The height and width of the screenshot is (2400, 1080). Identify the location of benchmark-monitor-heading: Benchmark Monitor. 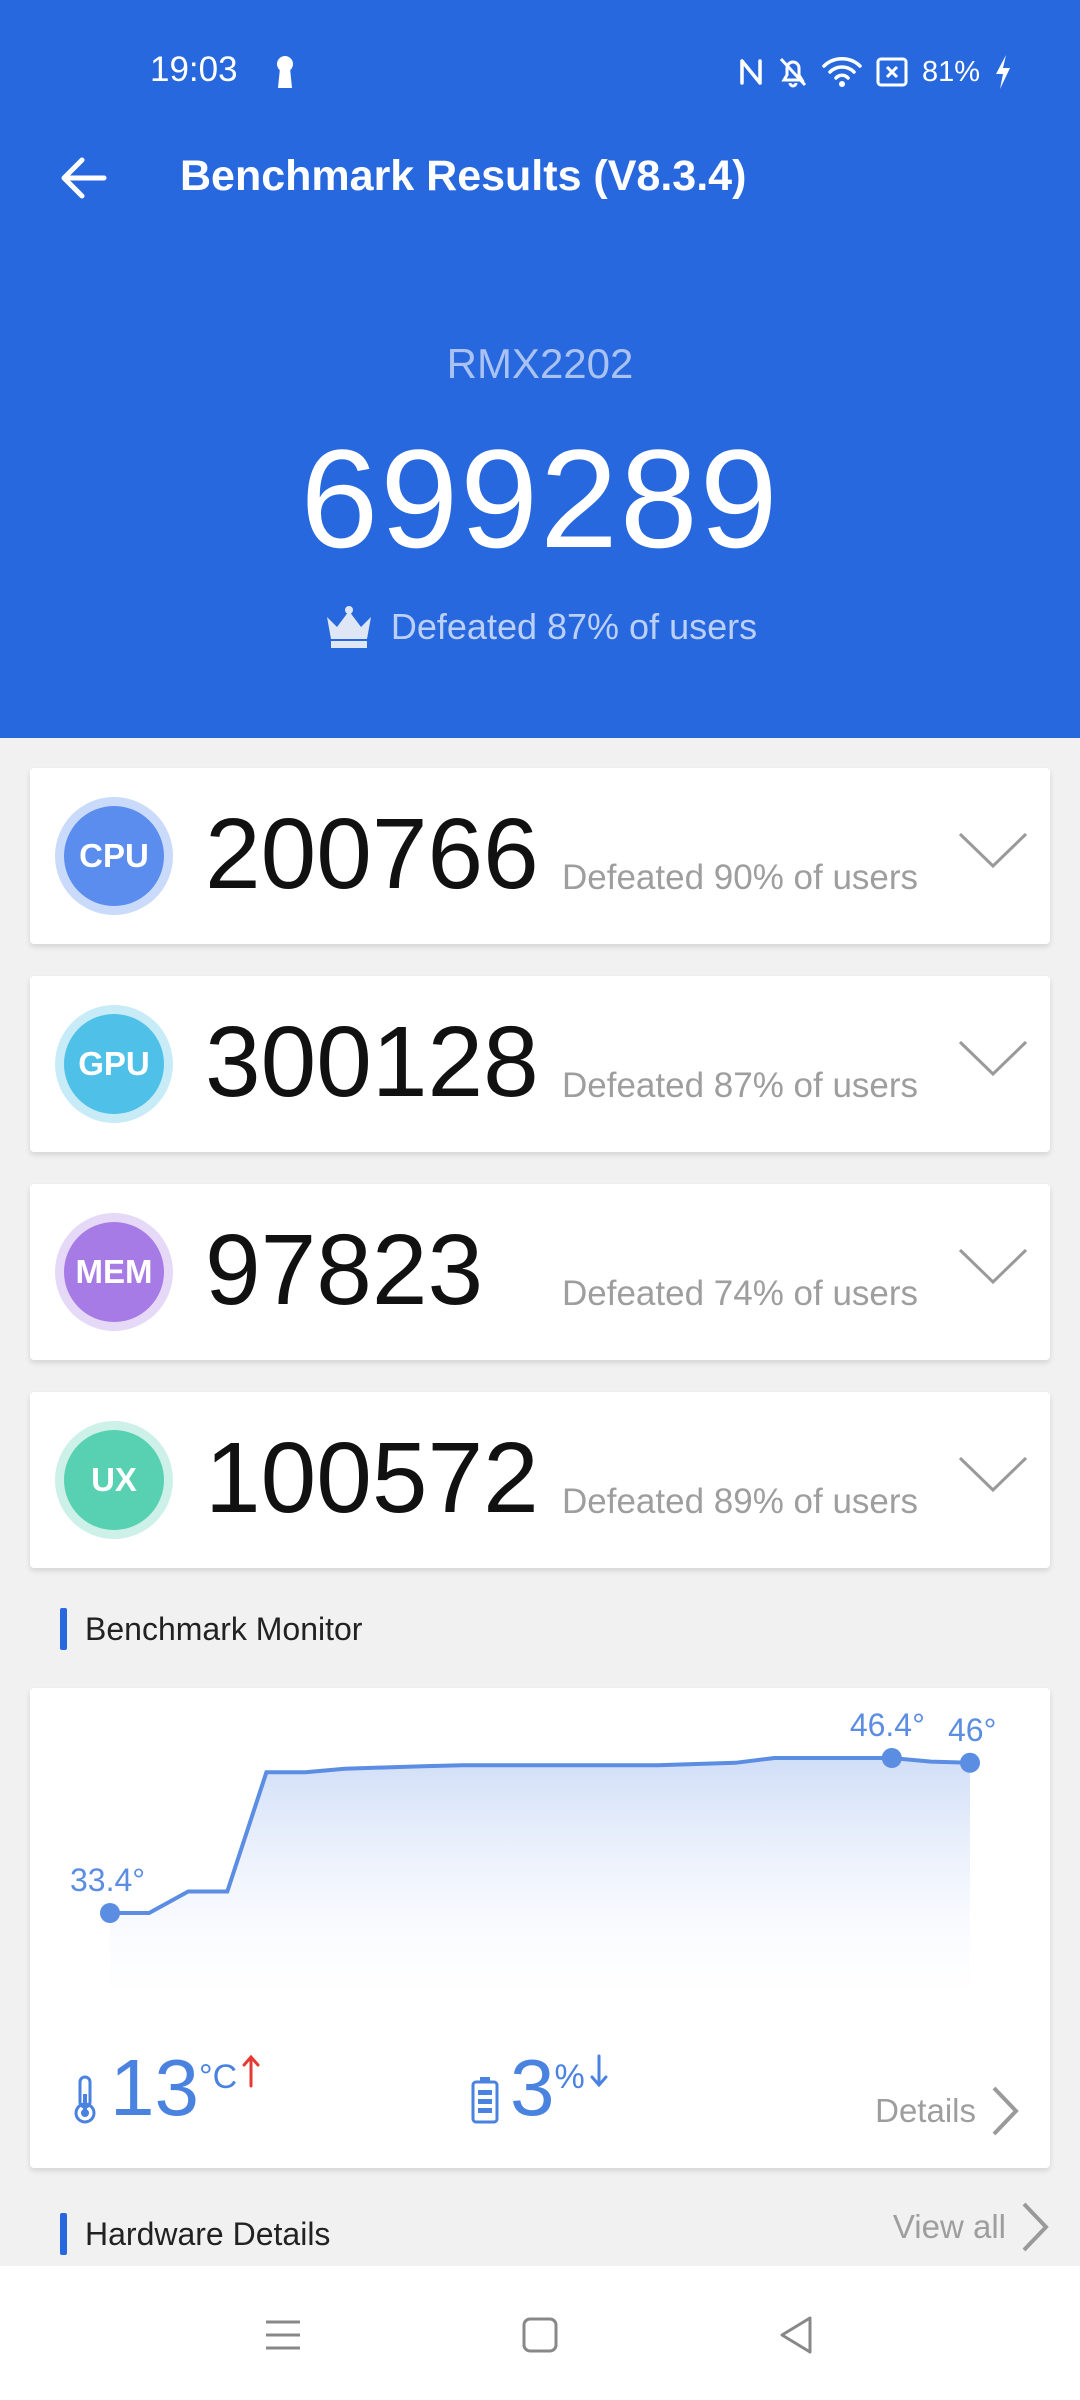
(211, 1629).